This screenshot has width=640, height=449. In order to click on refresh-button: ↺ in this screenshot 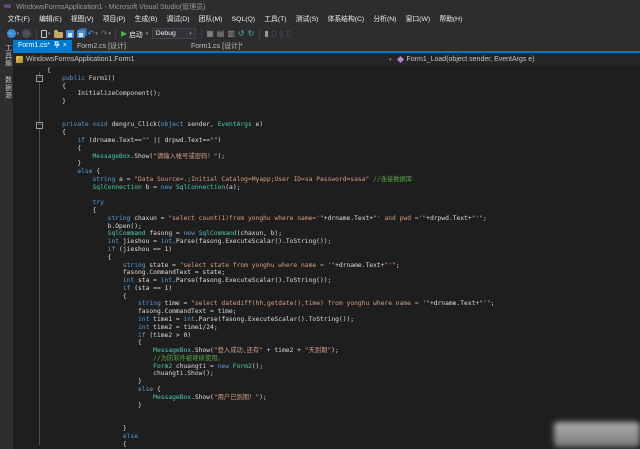, I will do `click(241, 33)`.